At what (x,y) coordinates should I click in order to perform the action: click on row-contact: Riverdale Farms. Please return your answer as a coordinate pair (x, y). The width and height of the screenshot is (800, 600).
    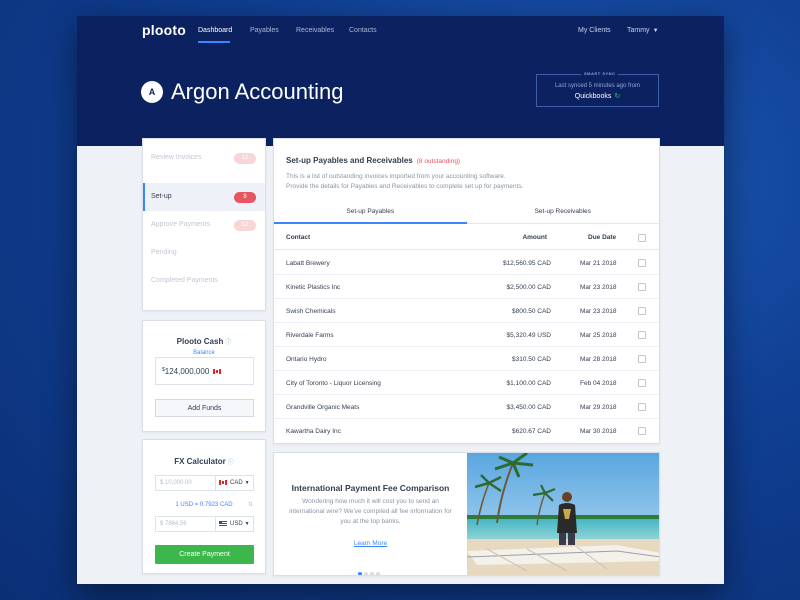
    Looking at the image, I should click on (310, 335).